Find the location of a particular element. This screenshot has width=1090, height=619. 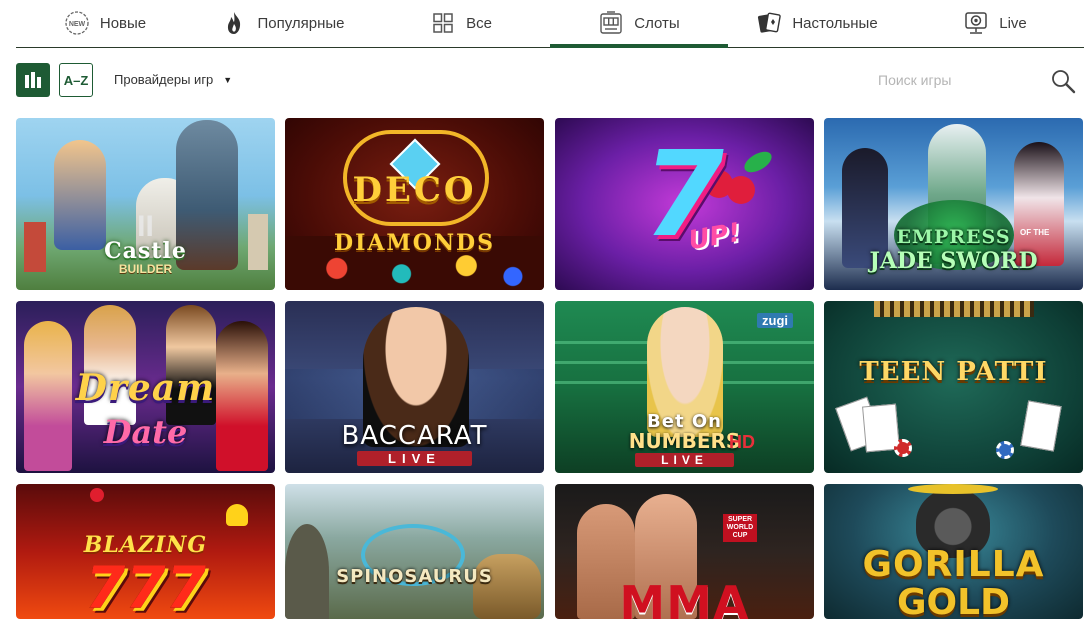

tab-table-games: Настольные is located at coordinates (817, 23).